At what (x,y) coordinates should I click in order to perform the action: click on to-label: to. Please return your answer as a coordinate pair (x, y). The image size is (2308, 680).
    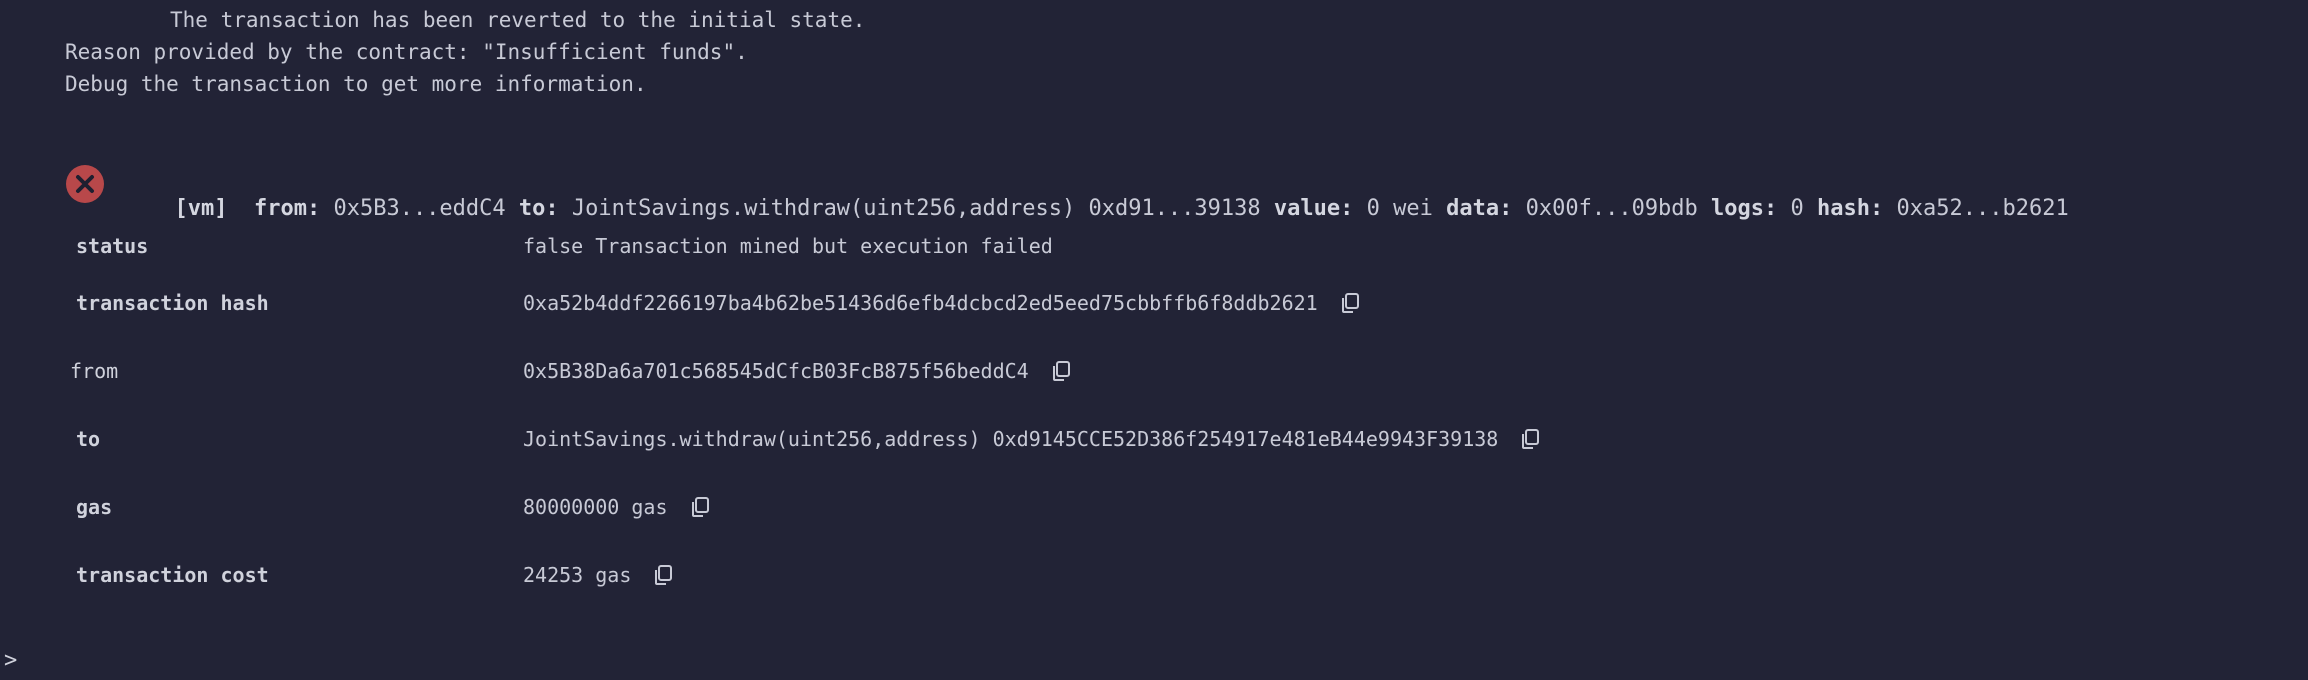
    Looking at the image, I should click on (88, 439).